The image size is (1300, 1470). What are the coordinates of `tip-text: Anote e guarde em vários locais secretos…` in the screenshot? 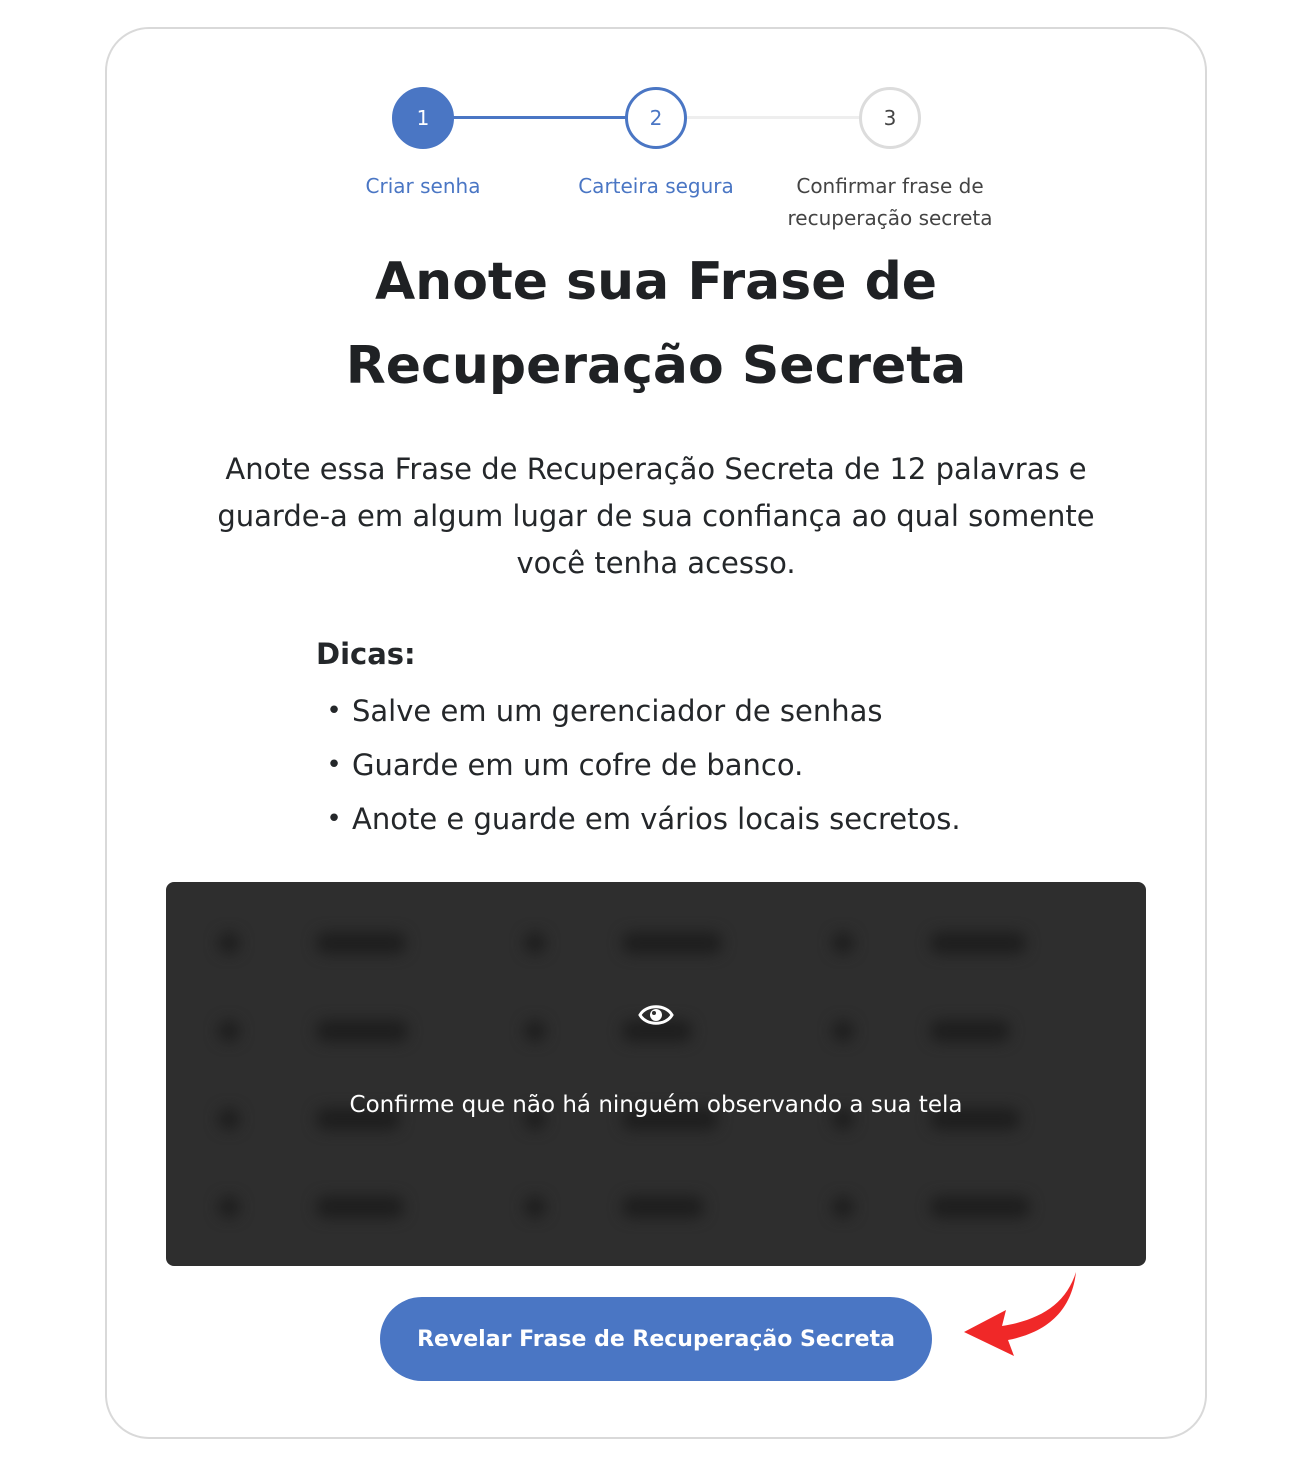 It's located at (656, 819).